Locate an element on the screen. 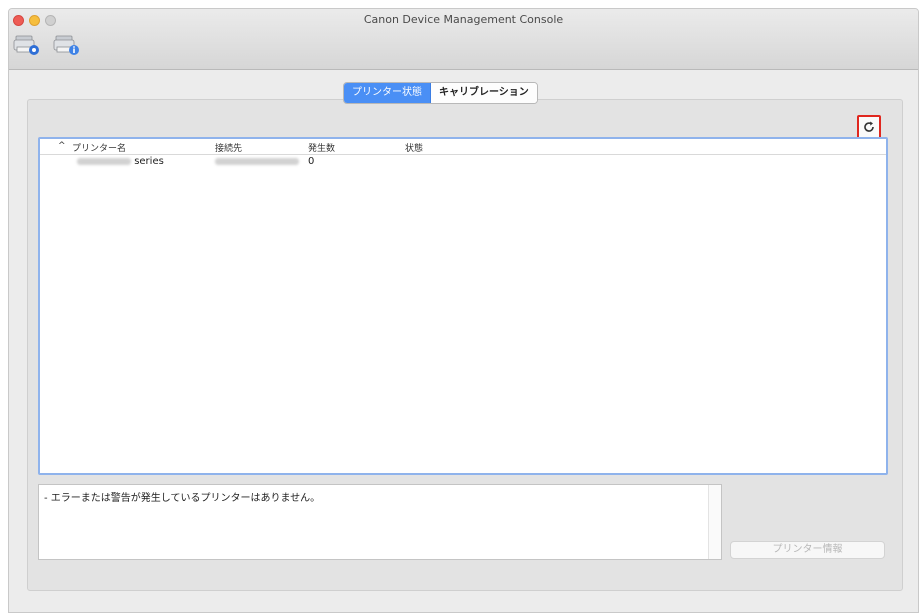  sort-ascending-icon: ^ is located at coordinates (62, 146).